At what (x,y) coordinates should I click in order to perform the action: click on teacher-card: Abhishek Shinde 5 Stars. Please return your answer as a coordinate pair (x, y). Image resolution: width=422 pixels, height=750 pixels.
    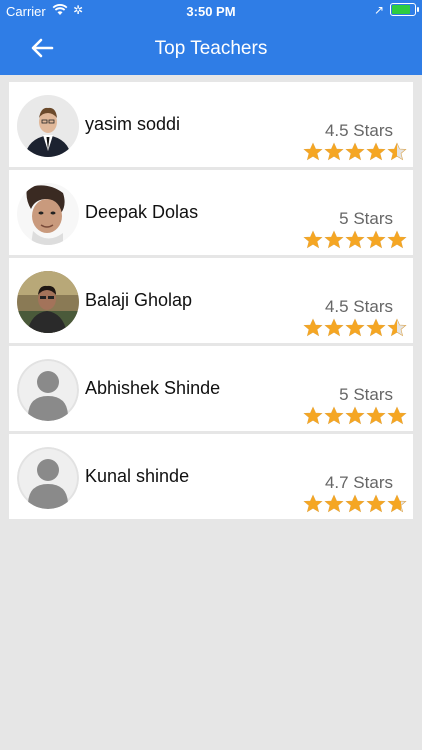
    Looking at the image, I should click on (211, 388).